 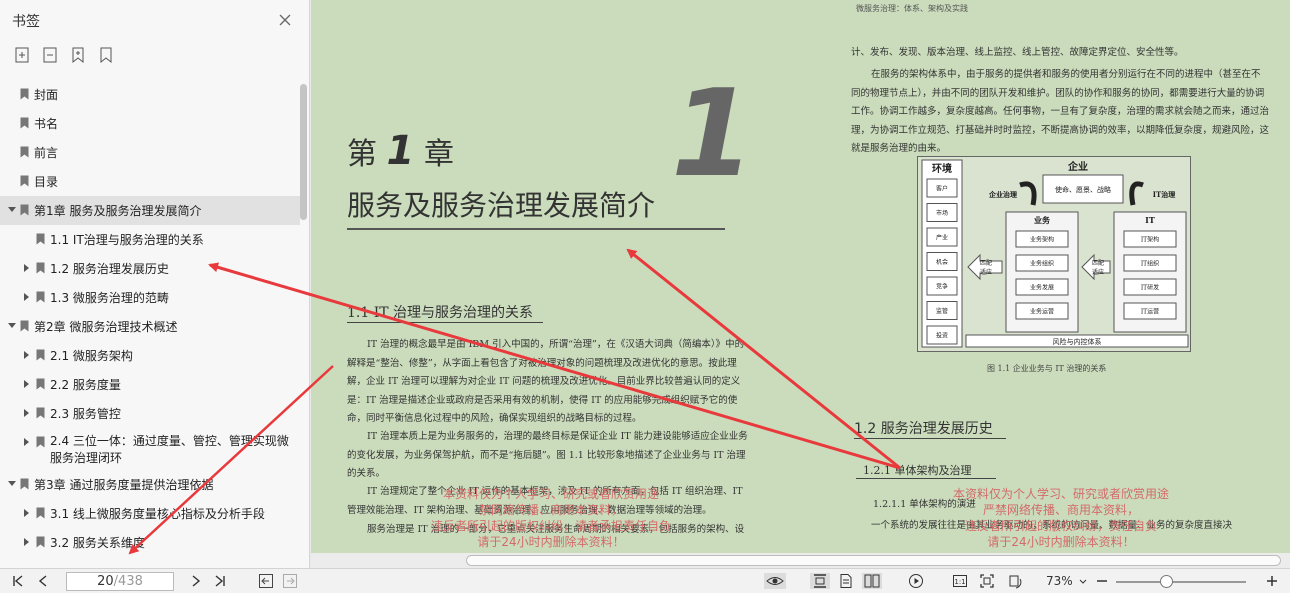 What do you see at coordinates (106, 327) in the screenshot?
I see `bookmark-label: 第2章 微服务治理技术概述` at bounding box center [106, 327].